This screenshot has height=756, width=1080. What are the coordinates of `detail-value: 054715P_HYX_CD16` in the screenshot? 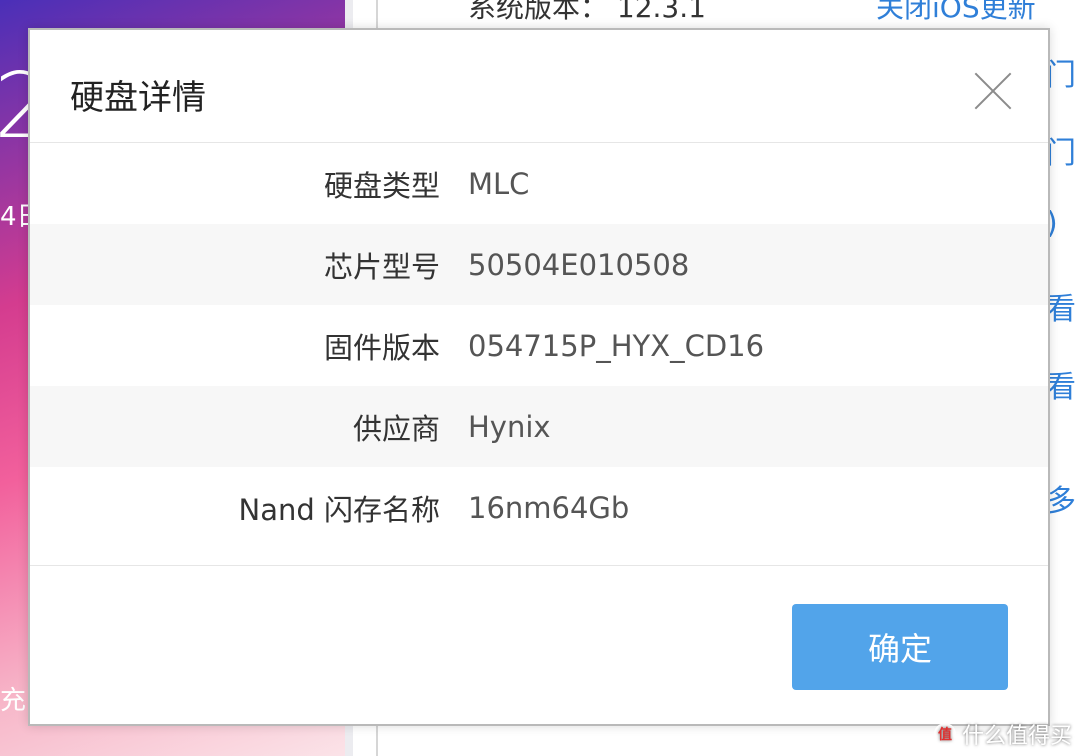 It's located at (616, 345).